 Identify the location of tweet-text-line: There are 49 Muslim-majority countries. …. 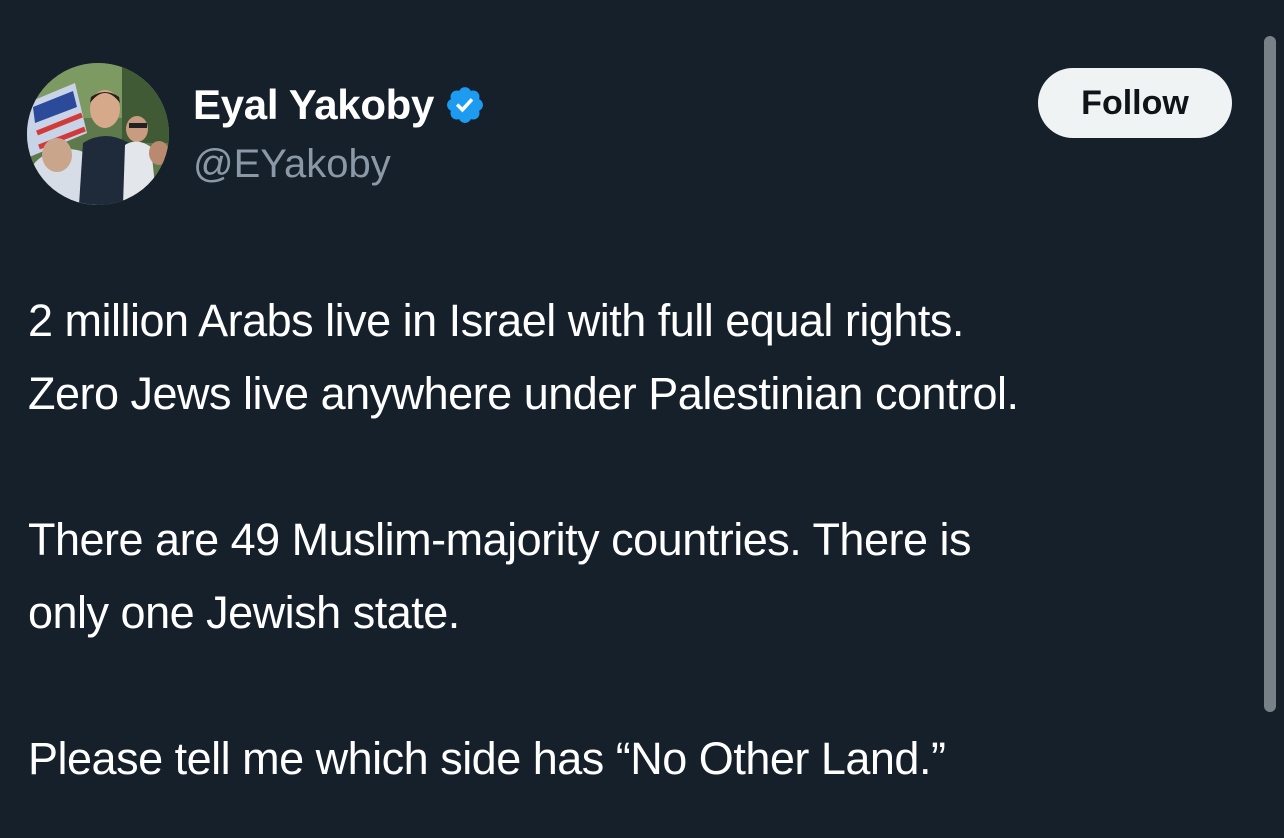
(500, 539).